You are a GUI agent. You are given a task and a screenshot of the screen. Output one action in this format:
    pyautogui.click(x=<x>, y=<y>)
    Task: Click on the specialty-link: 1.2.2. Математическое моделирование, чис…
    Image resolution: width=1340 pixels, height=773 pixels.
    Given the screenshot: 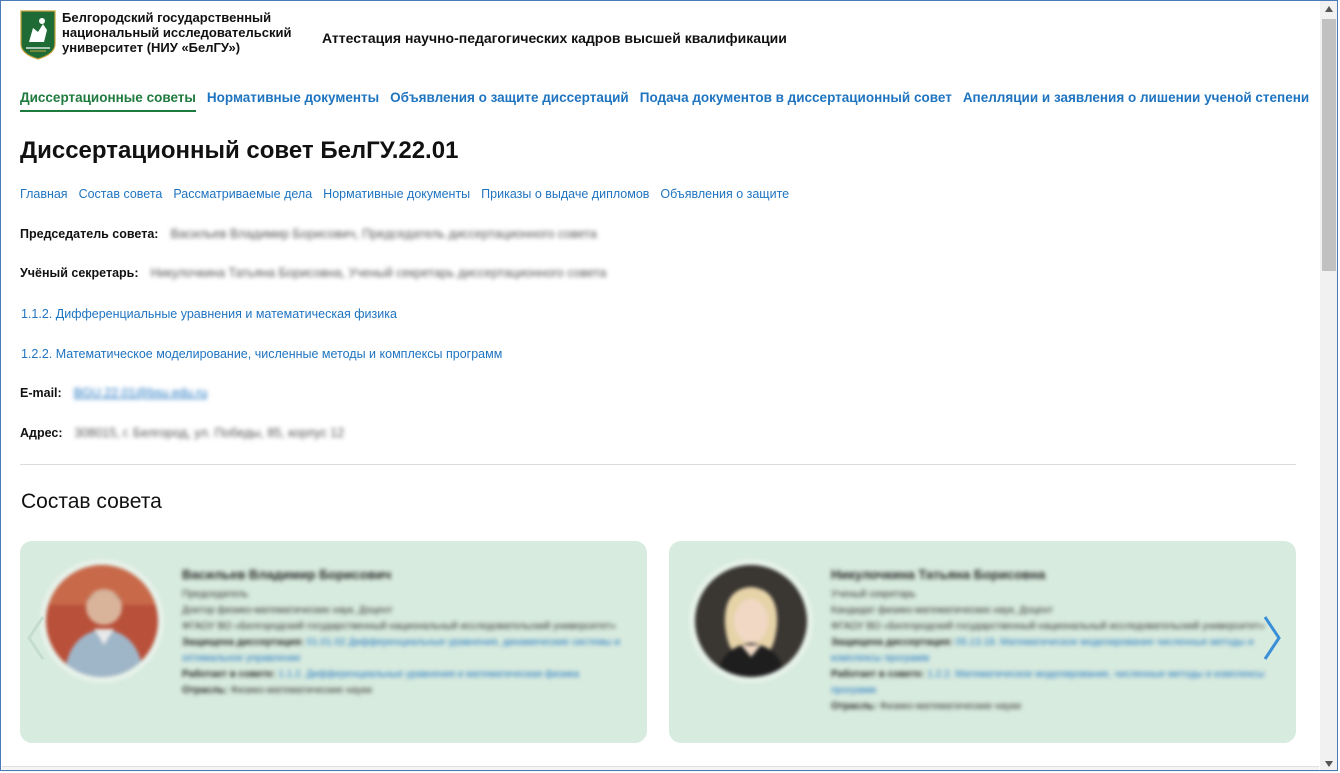 What is the action you would take?
    pyautogui.click(x=261, y=354)
    